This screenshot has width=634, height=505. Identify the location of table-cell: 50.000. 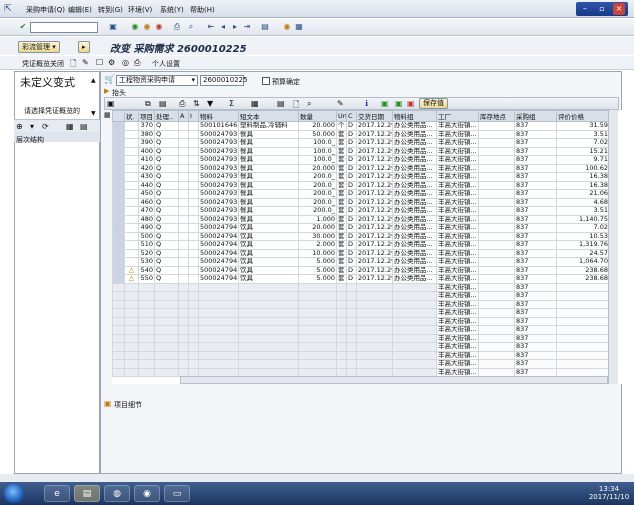
(317, 134).